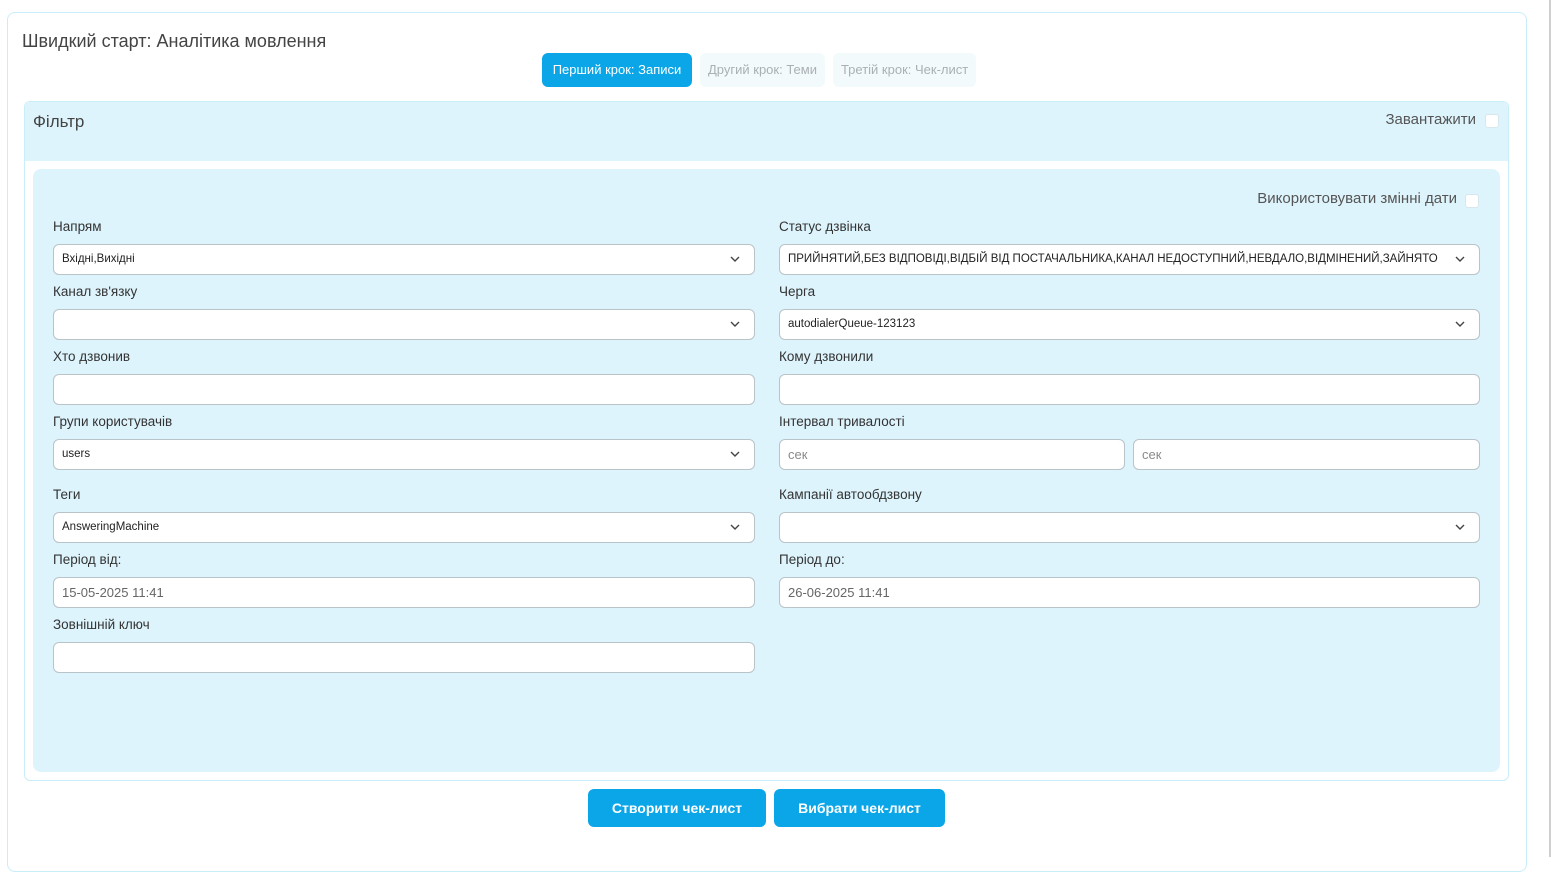 Image resolution: width=1551 pixels, height=872 pixels. What do you see at coordinates (1430, 119) in the screenshot?
I see `load-label: Завантажити` at bounding box center [1430, 119].